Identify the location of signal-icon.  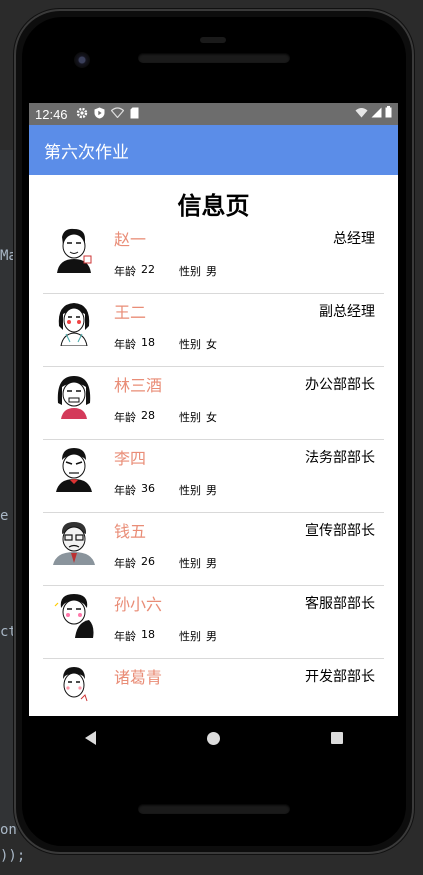
(376, 114).